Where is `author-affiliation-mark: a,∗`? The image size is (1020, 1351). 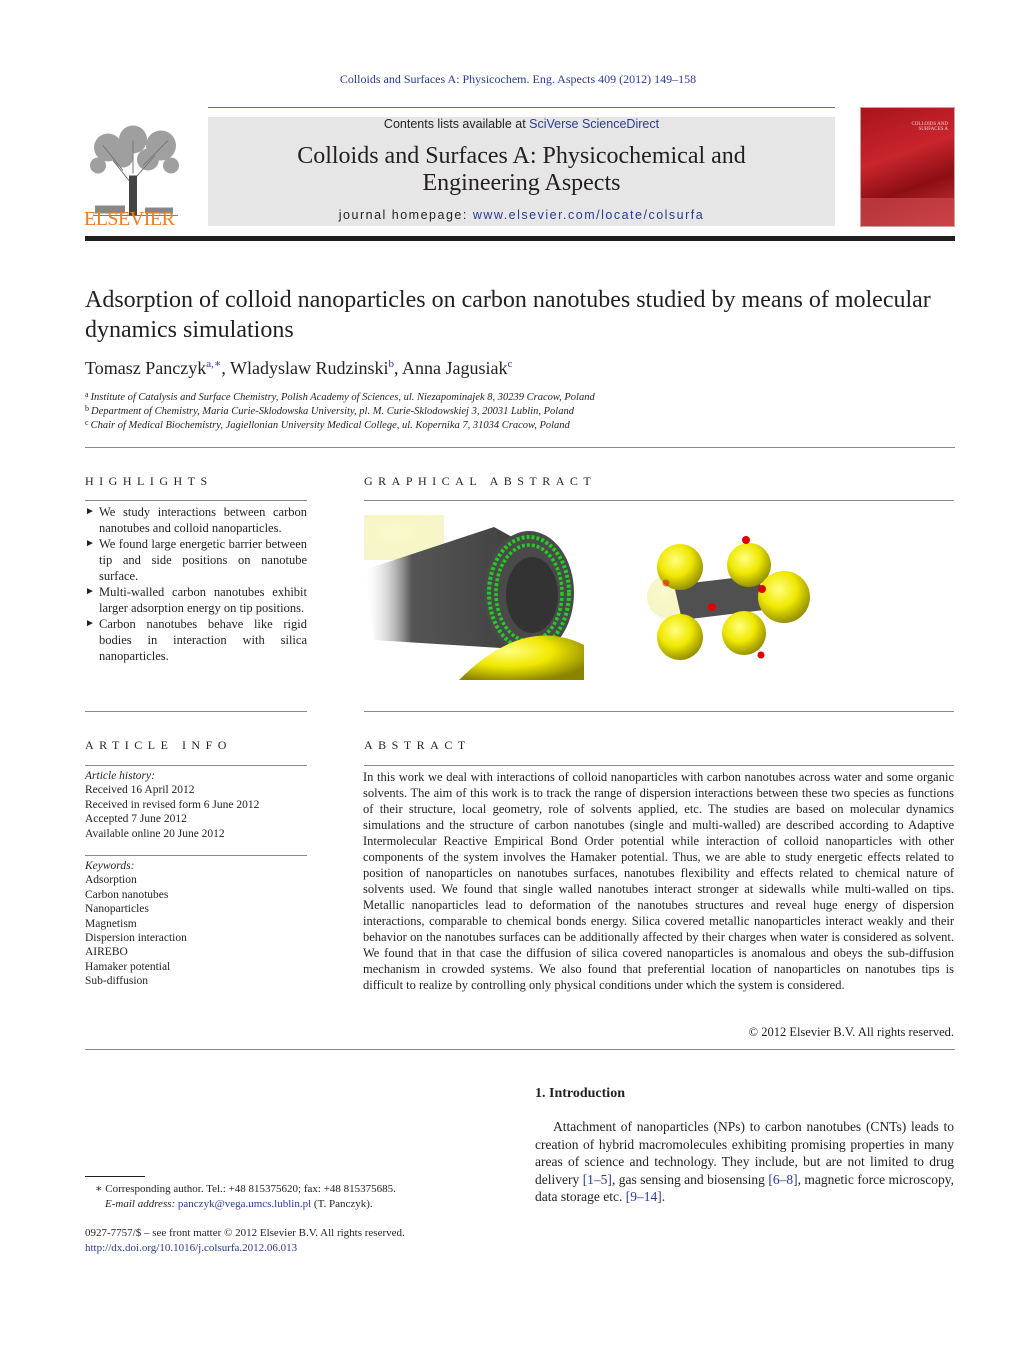
author-affiliation-mark: a,∗ is located at coordinates (213, 364).